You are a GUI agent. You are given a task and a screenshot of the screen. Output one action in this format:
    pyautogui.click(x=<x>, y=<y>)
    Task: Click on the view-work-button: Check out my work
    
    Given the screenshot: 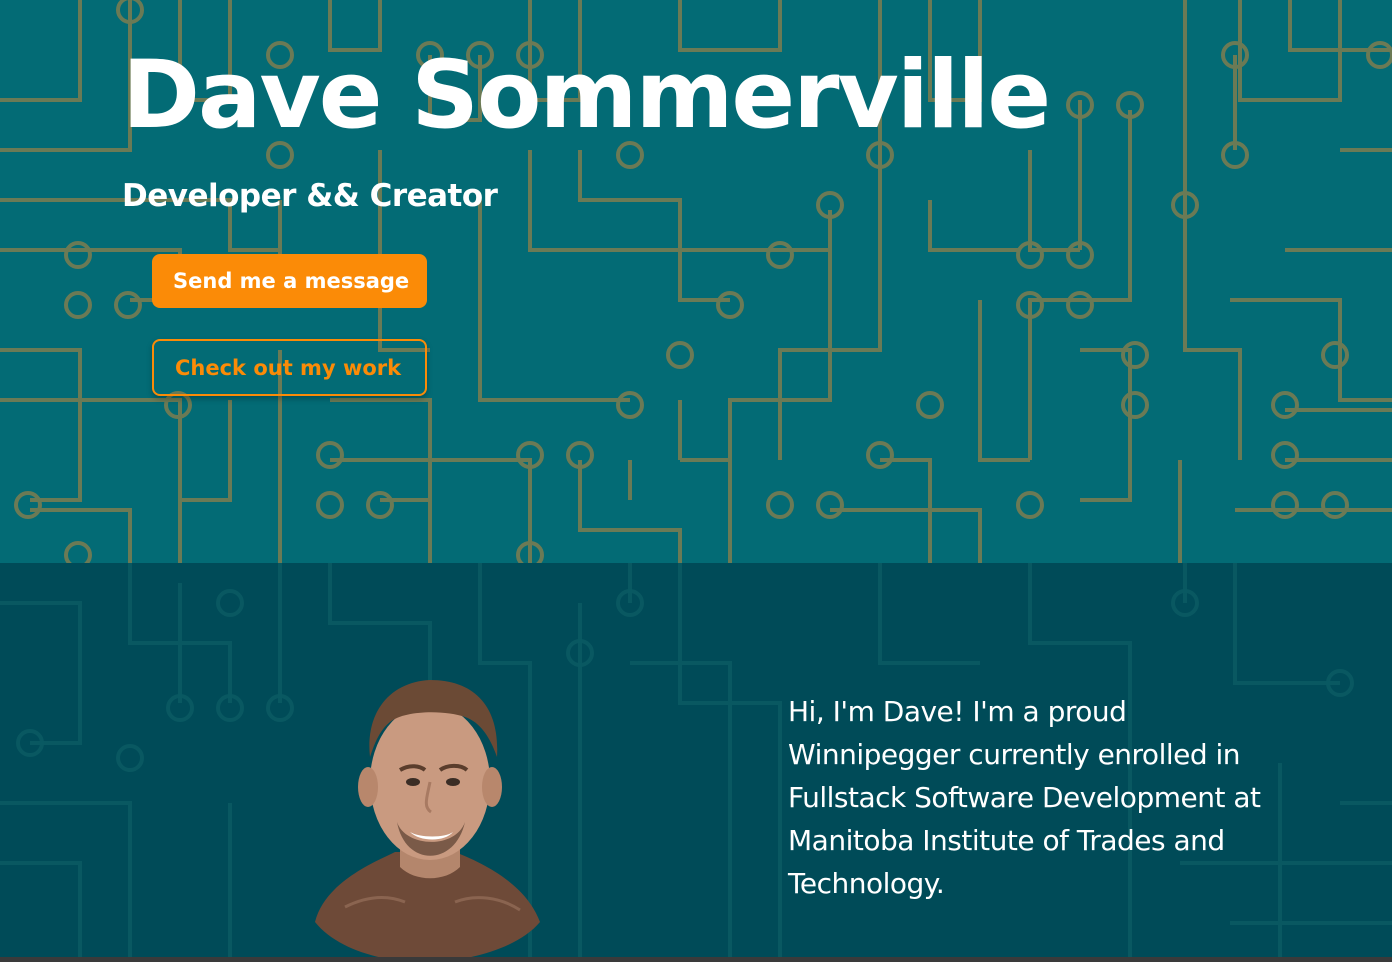 What is the action you would take?
    pyautogui.click(x=289, y=367)
    